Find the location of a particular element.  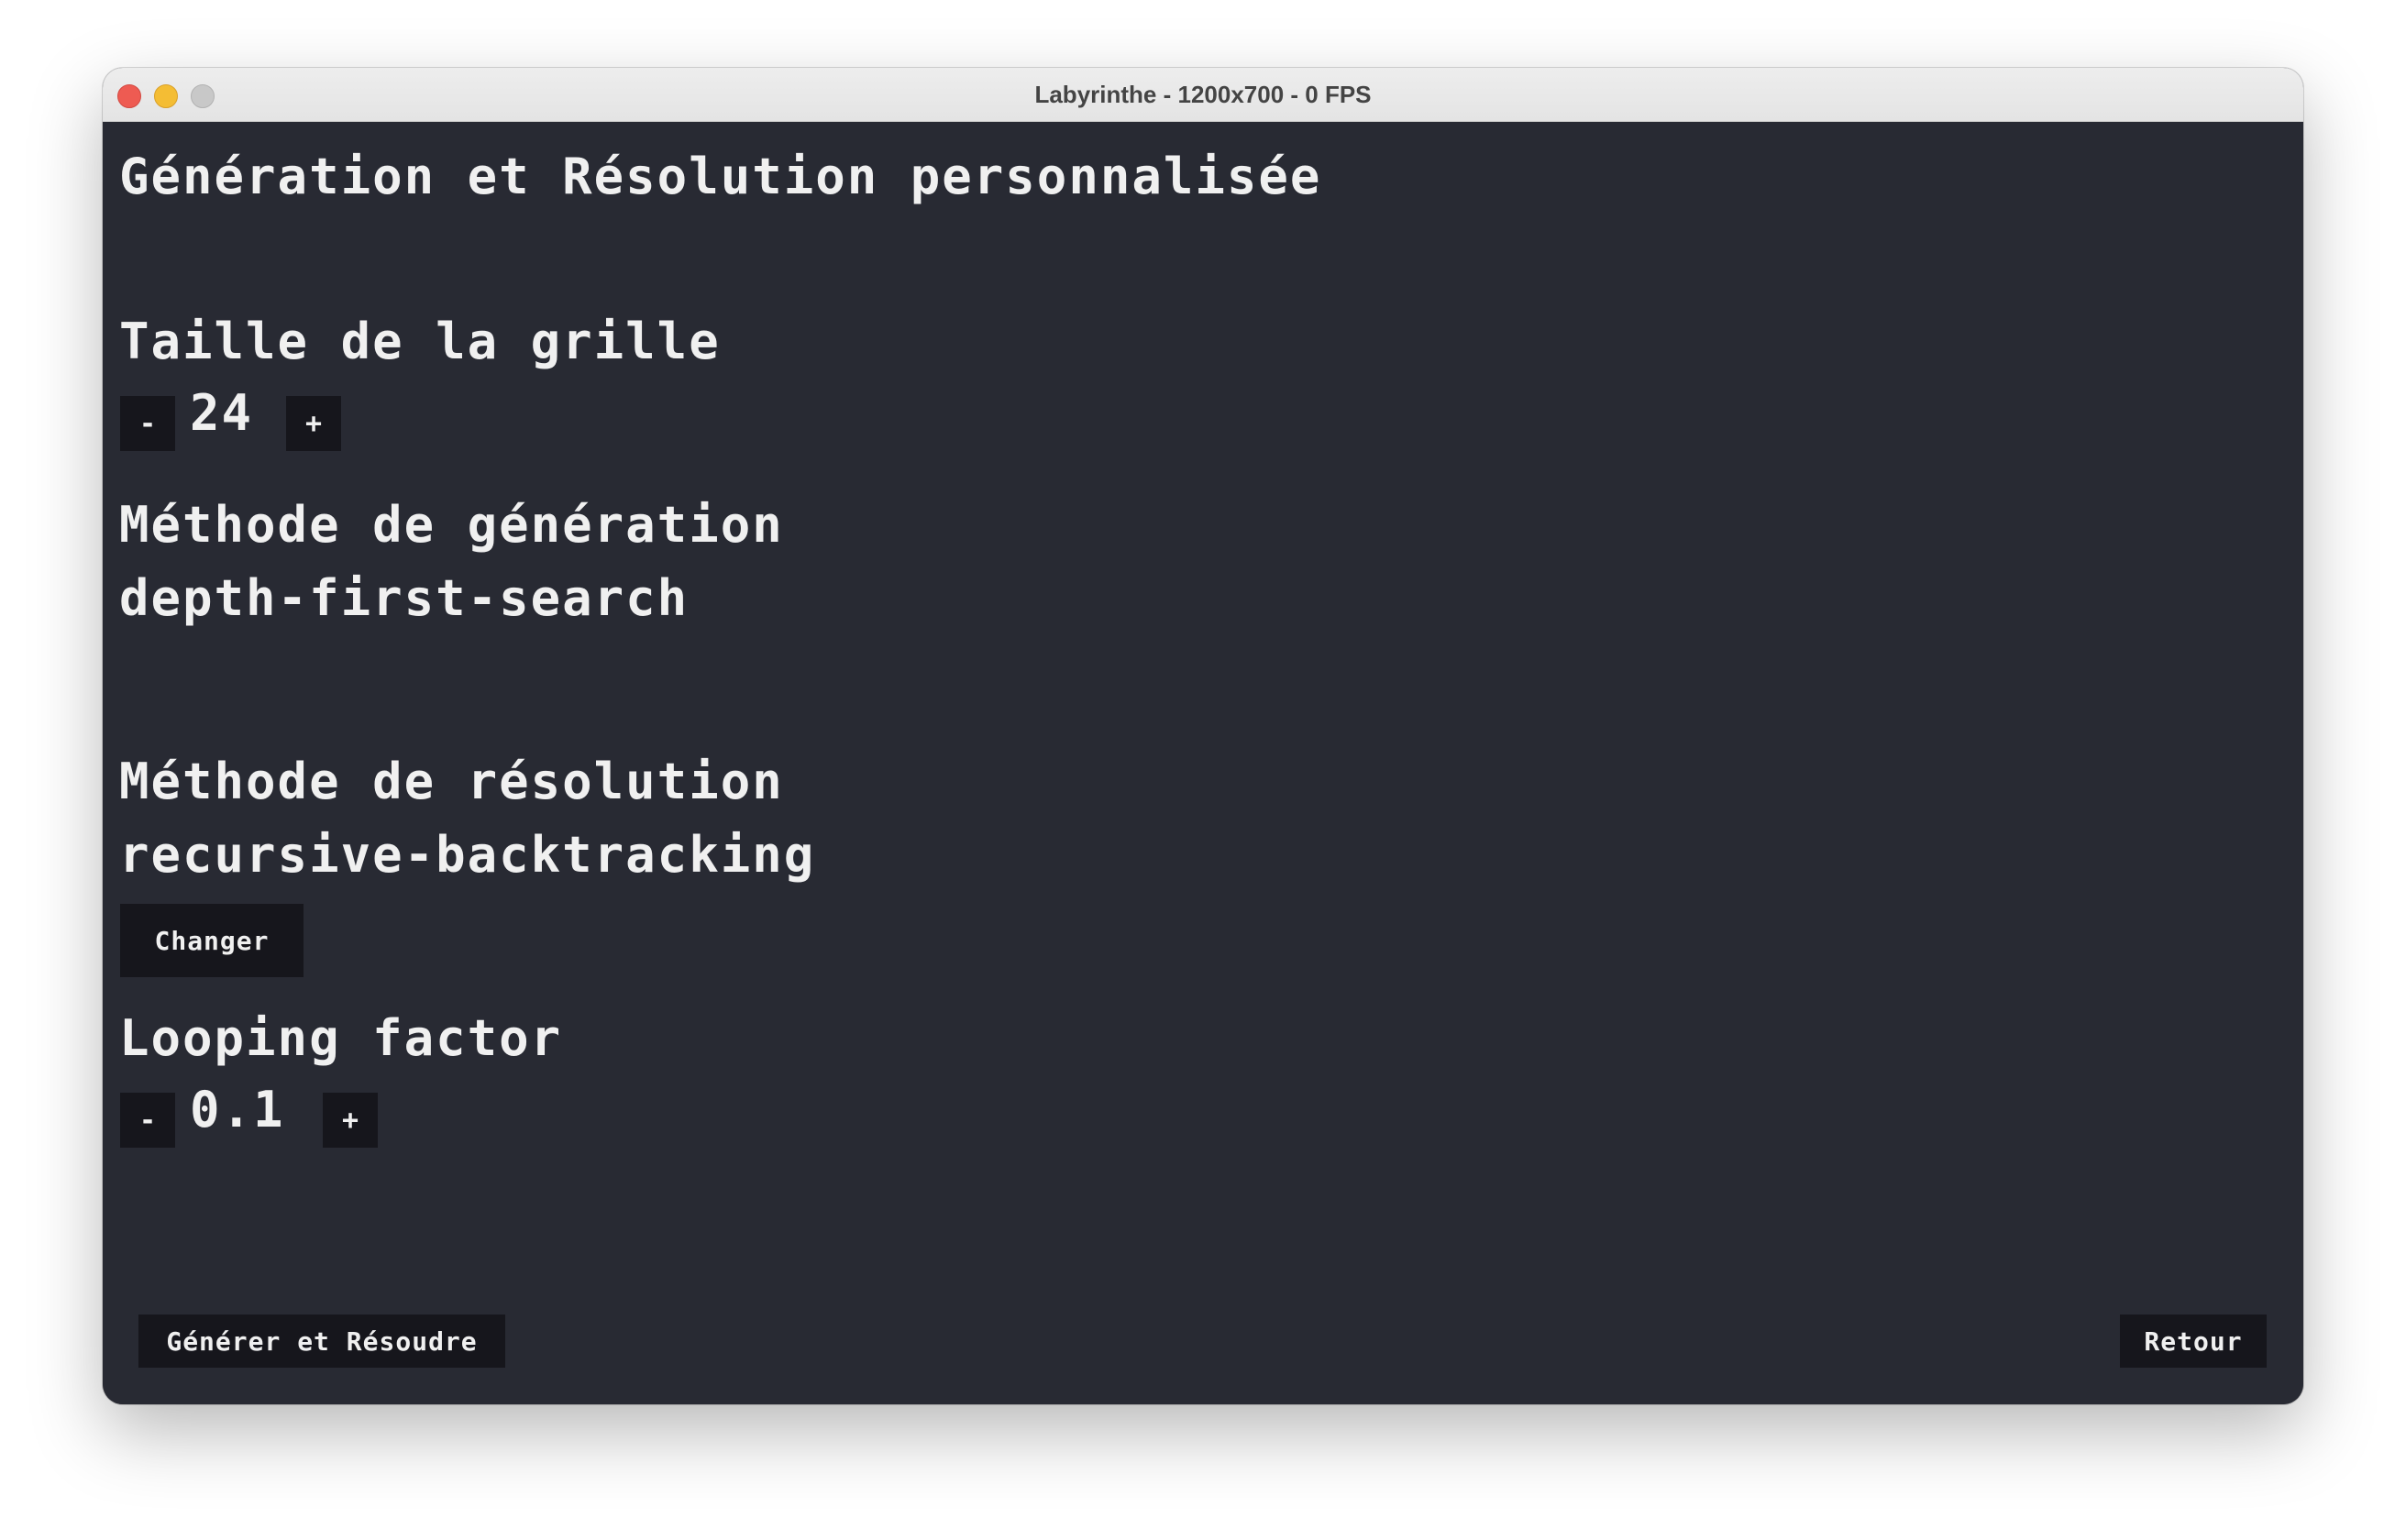

generate-and-solve-button: Générer et Résoudre is located at coordinates (321, 1341).